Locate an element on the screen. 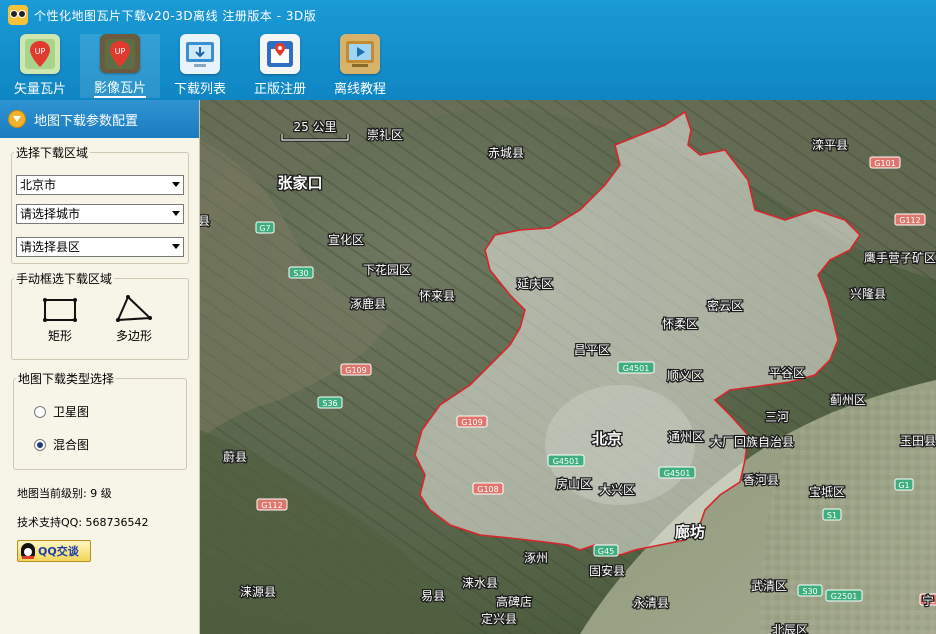 This screenshot has width=936, height=634. road-shield: G1 is located at coordinates (904, 484).